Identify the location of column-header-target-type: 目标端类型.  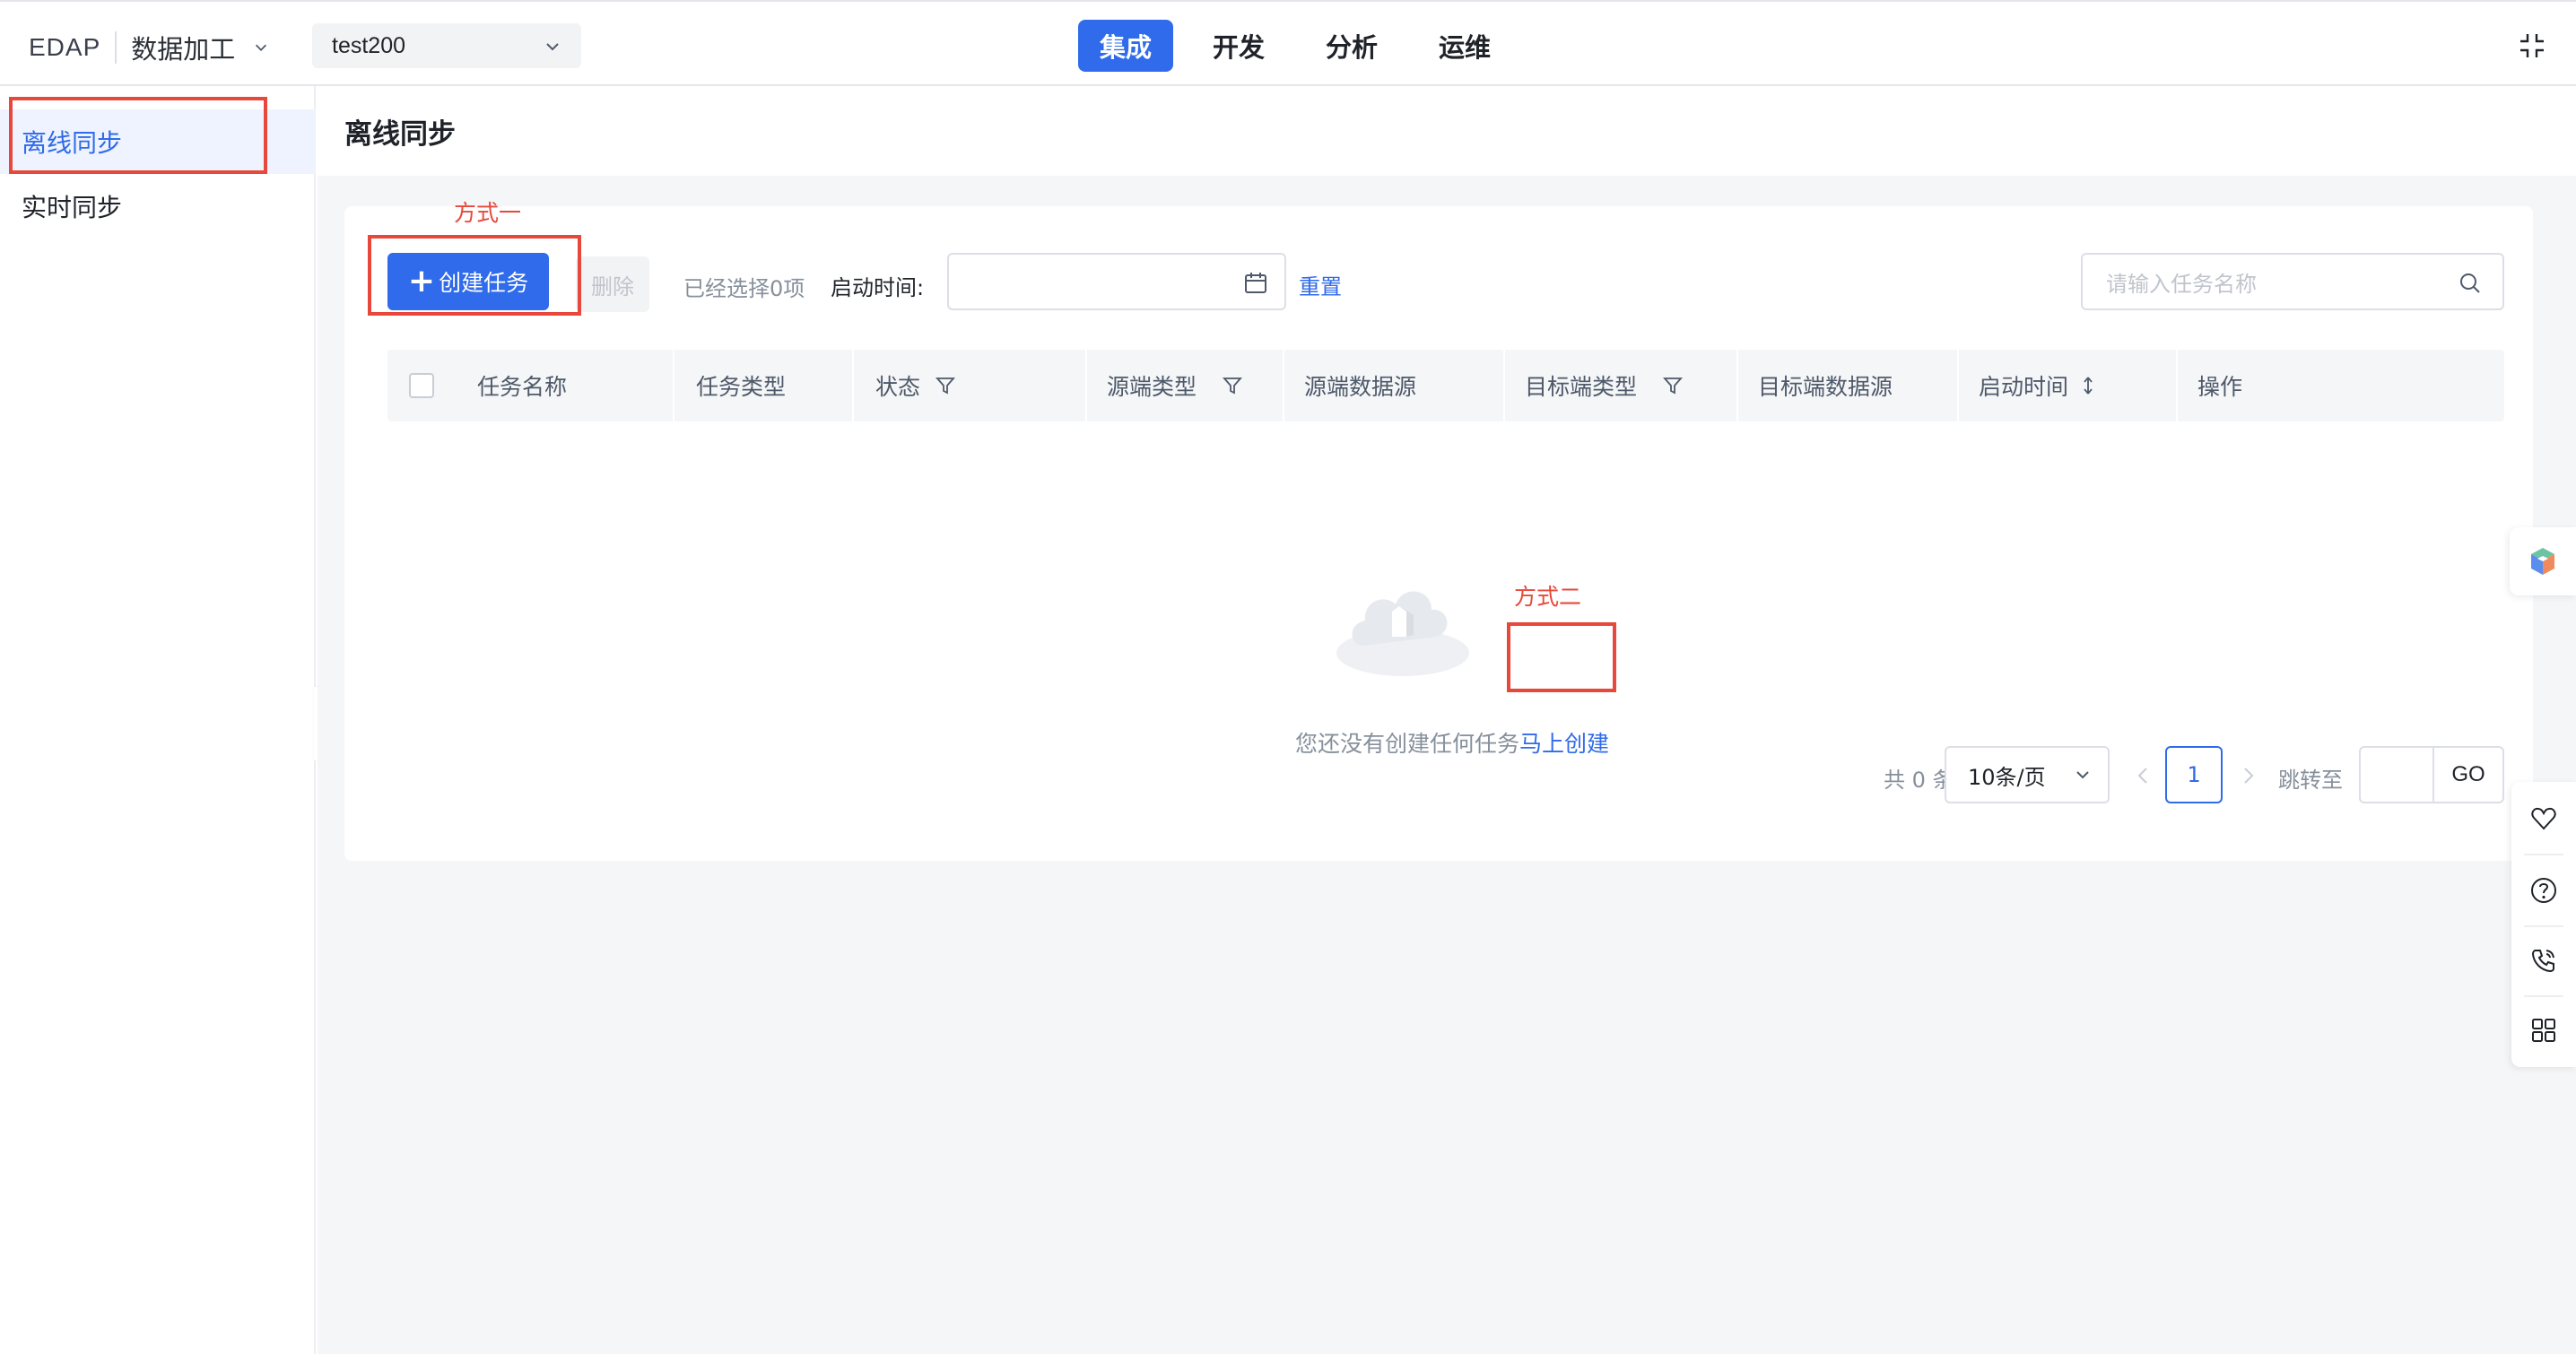
(1621, 385).